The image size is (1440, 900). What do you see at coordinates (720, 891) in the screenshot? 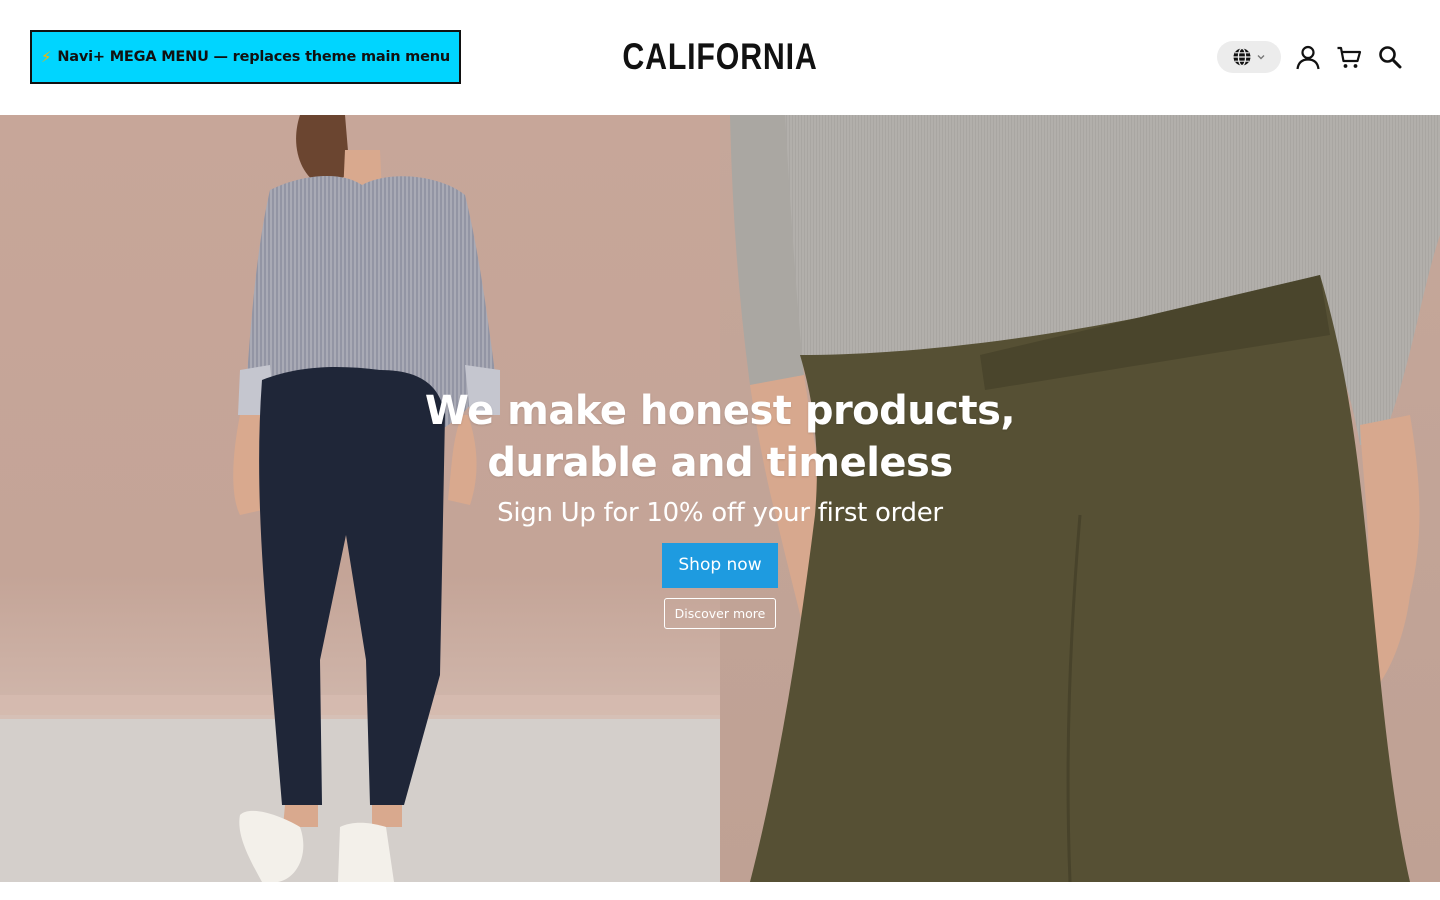
I see `next-section-edge` at bounding box center [720, 891].